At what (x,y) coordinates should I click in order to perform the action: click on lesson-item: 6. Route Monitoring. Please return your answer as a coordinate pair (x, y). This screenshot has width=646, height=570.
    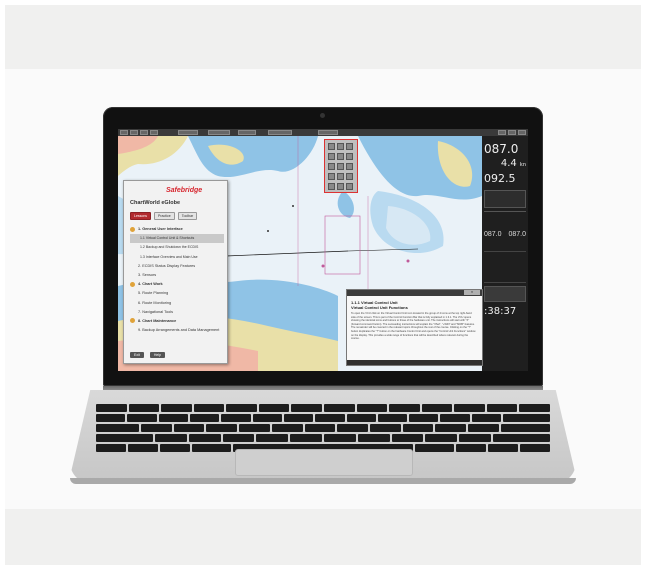
    Looking at the image, I should click on (177, 303).